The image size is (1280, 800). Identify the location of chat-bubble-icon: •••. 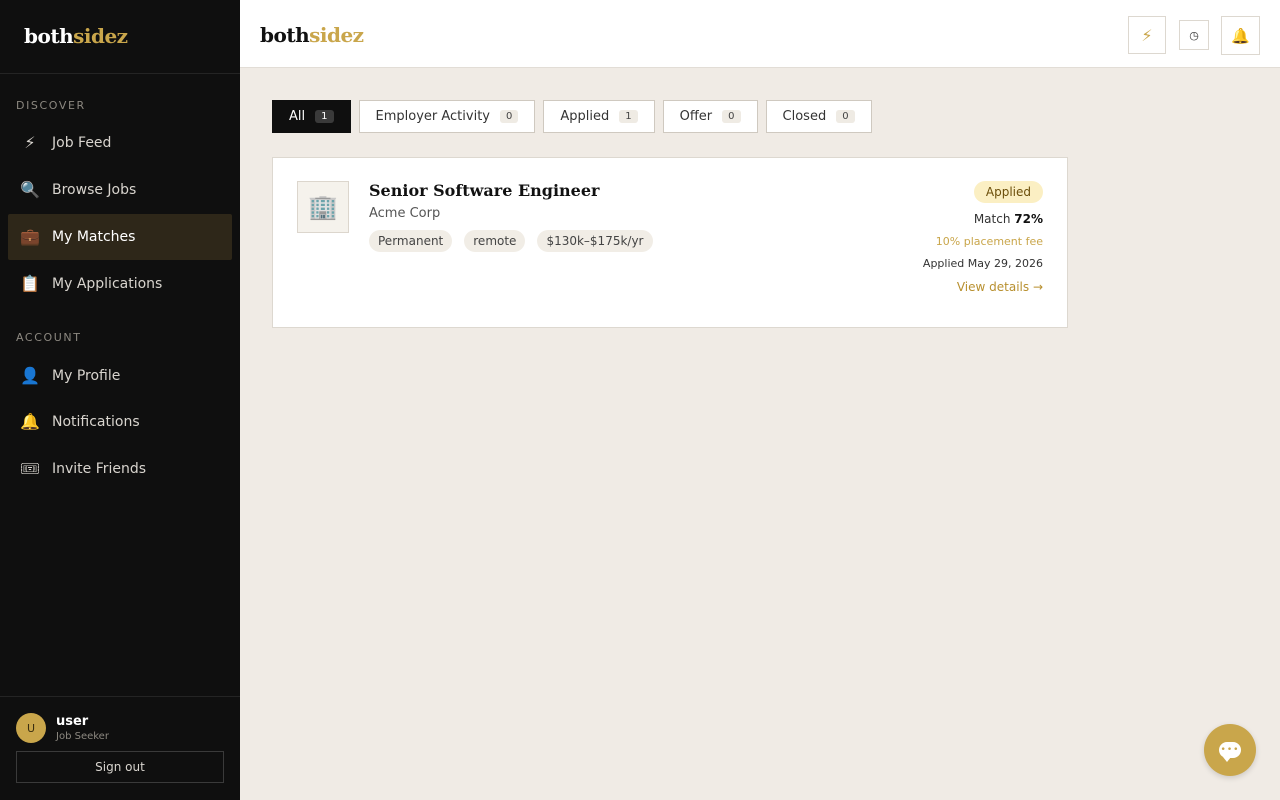
(1230, 752).